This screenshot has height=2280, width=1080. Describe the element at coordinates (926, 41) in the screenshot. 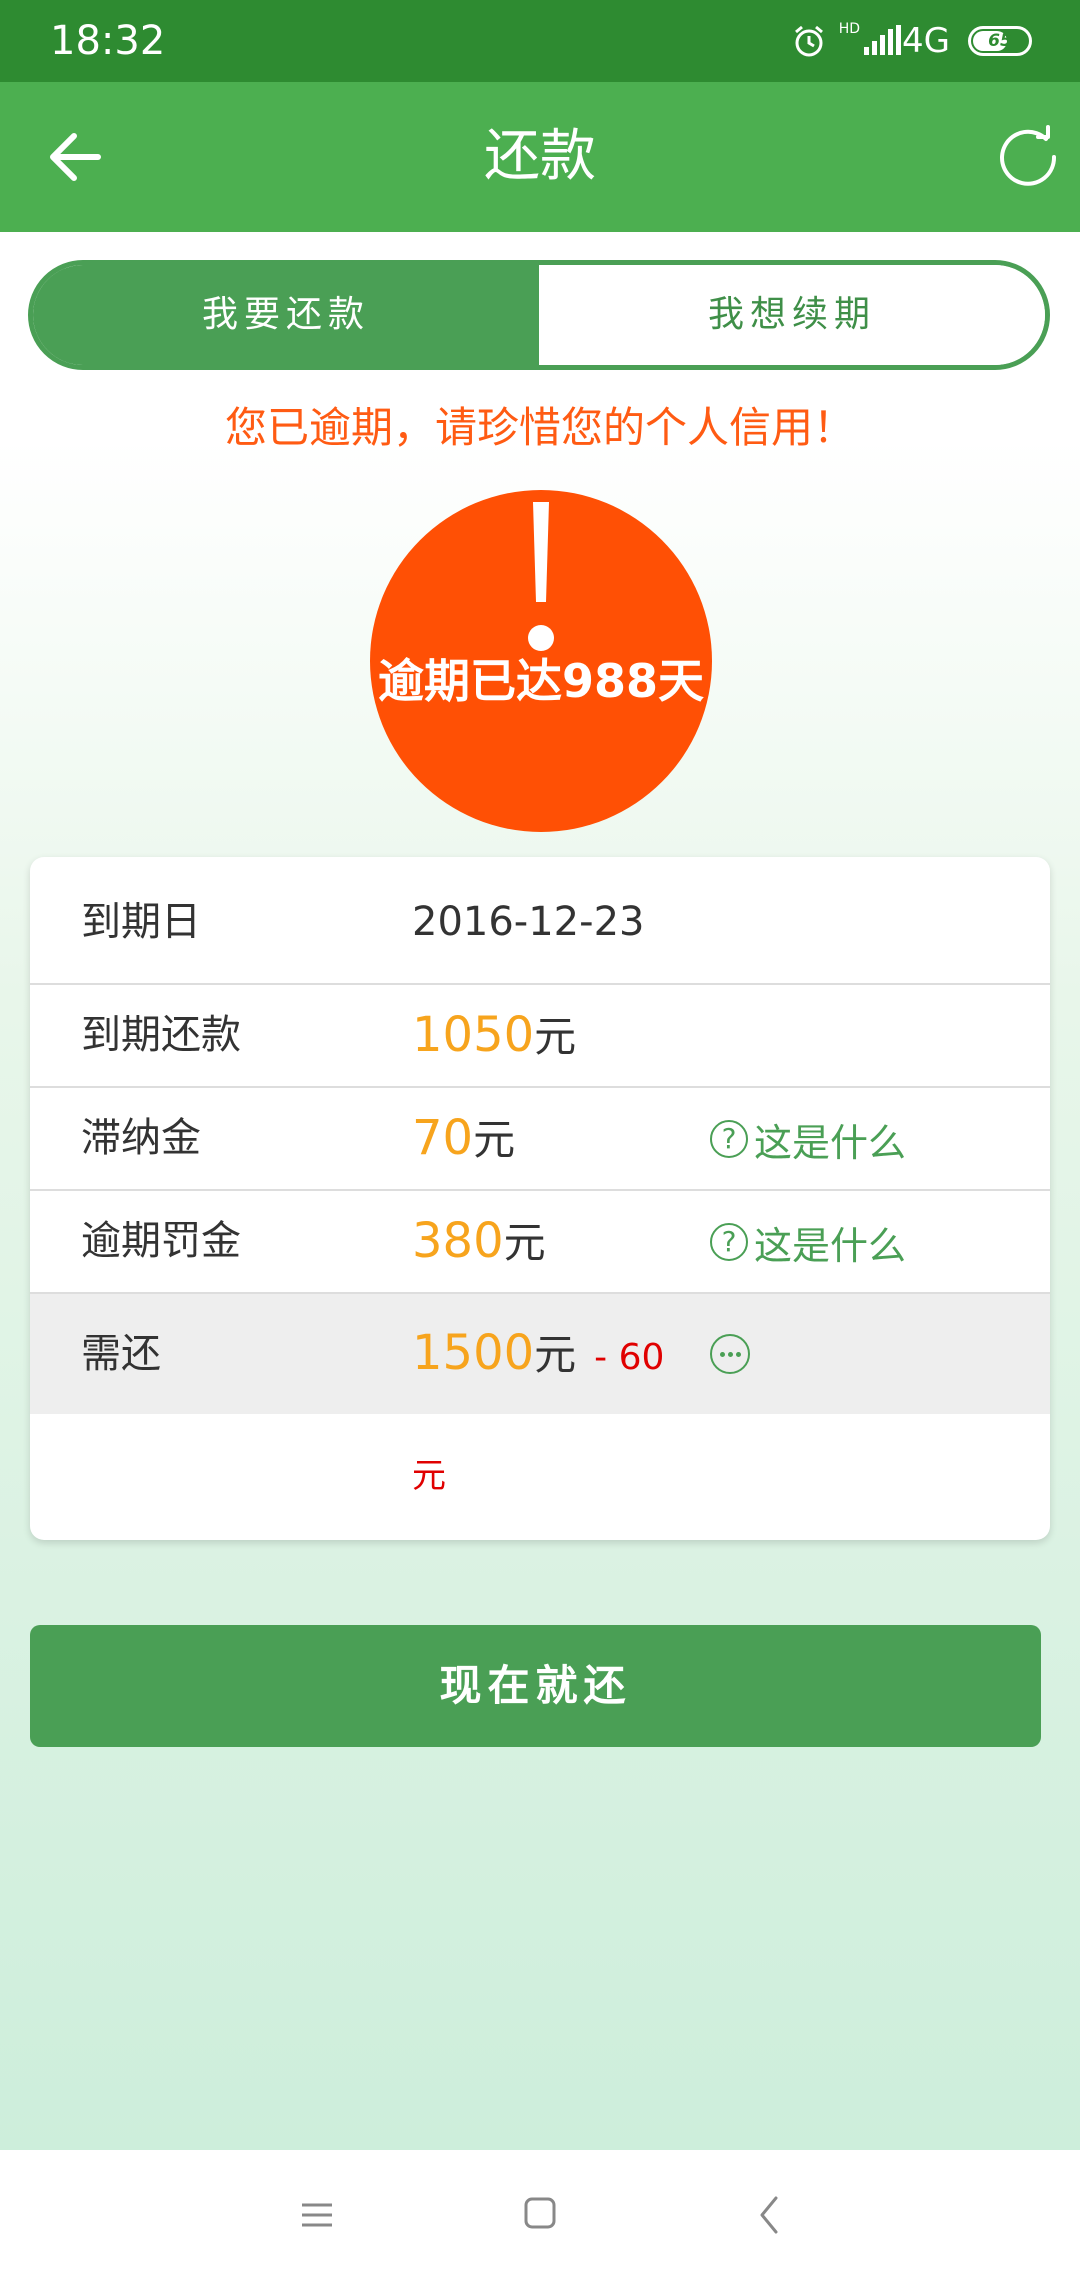

I see `network-type: 4G` at that location.